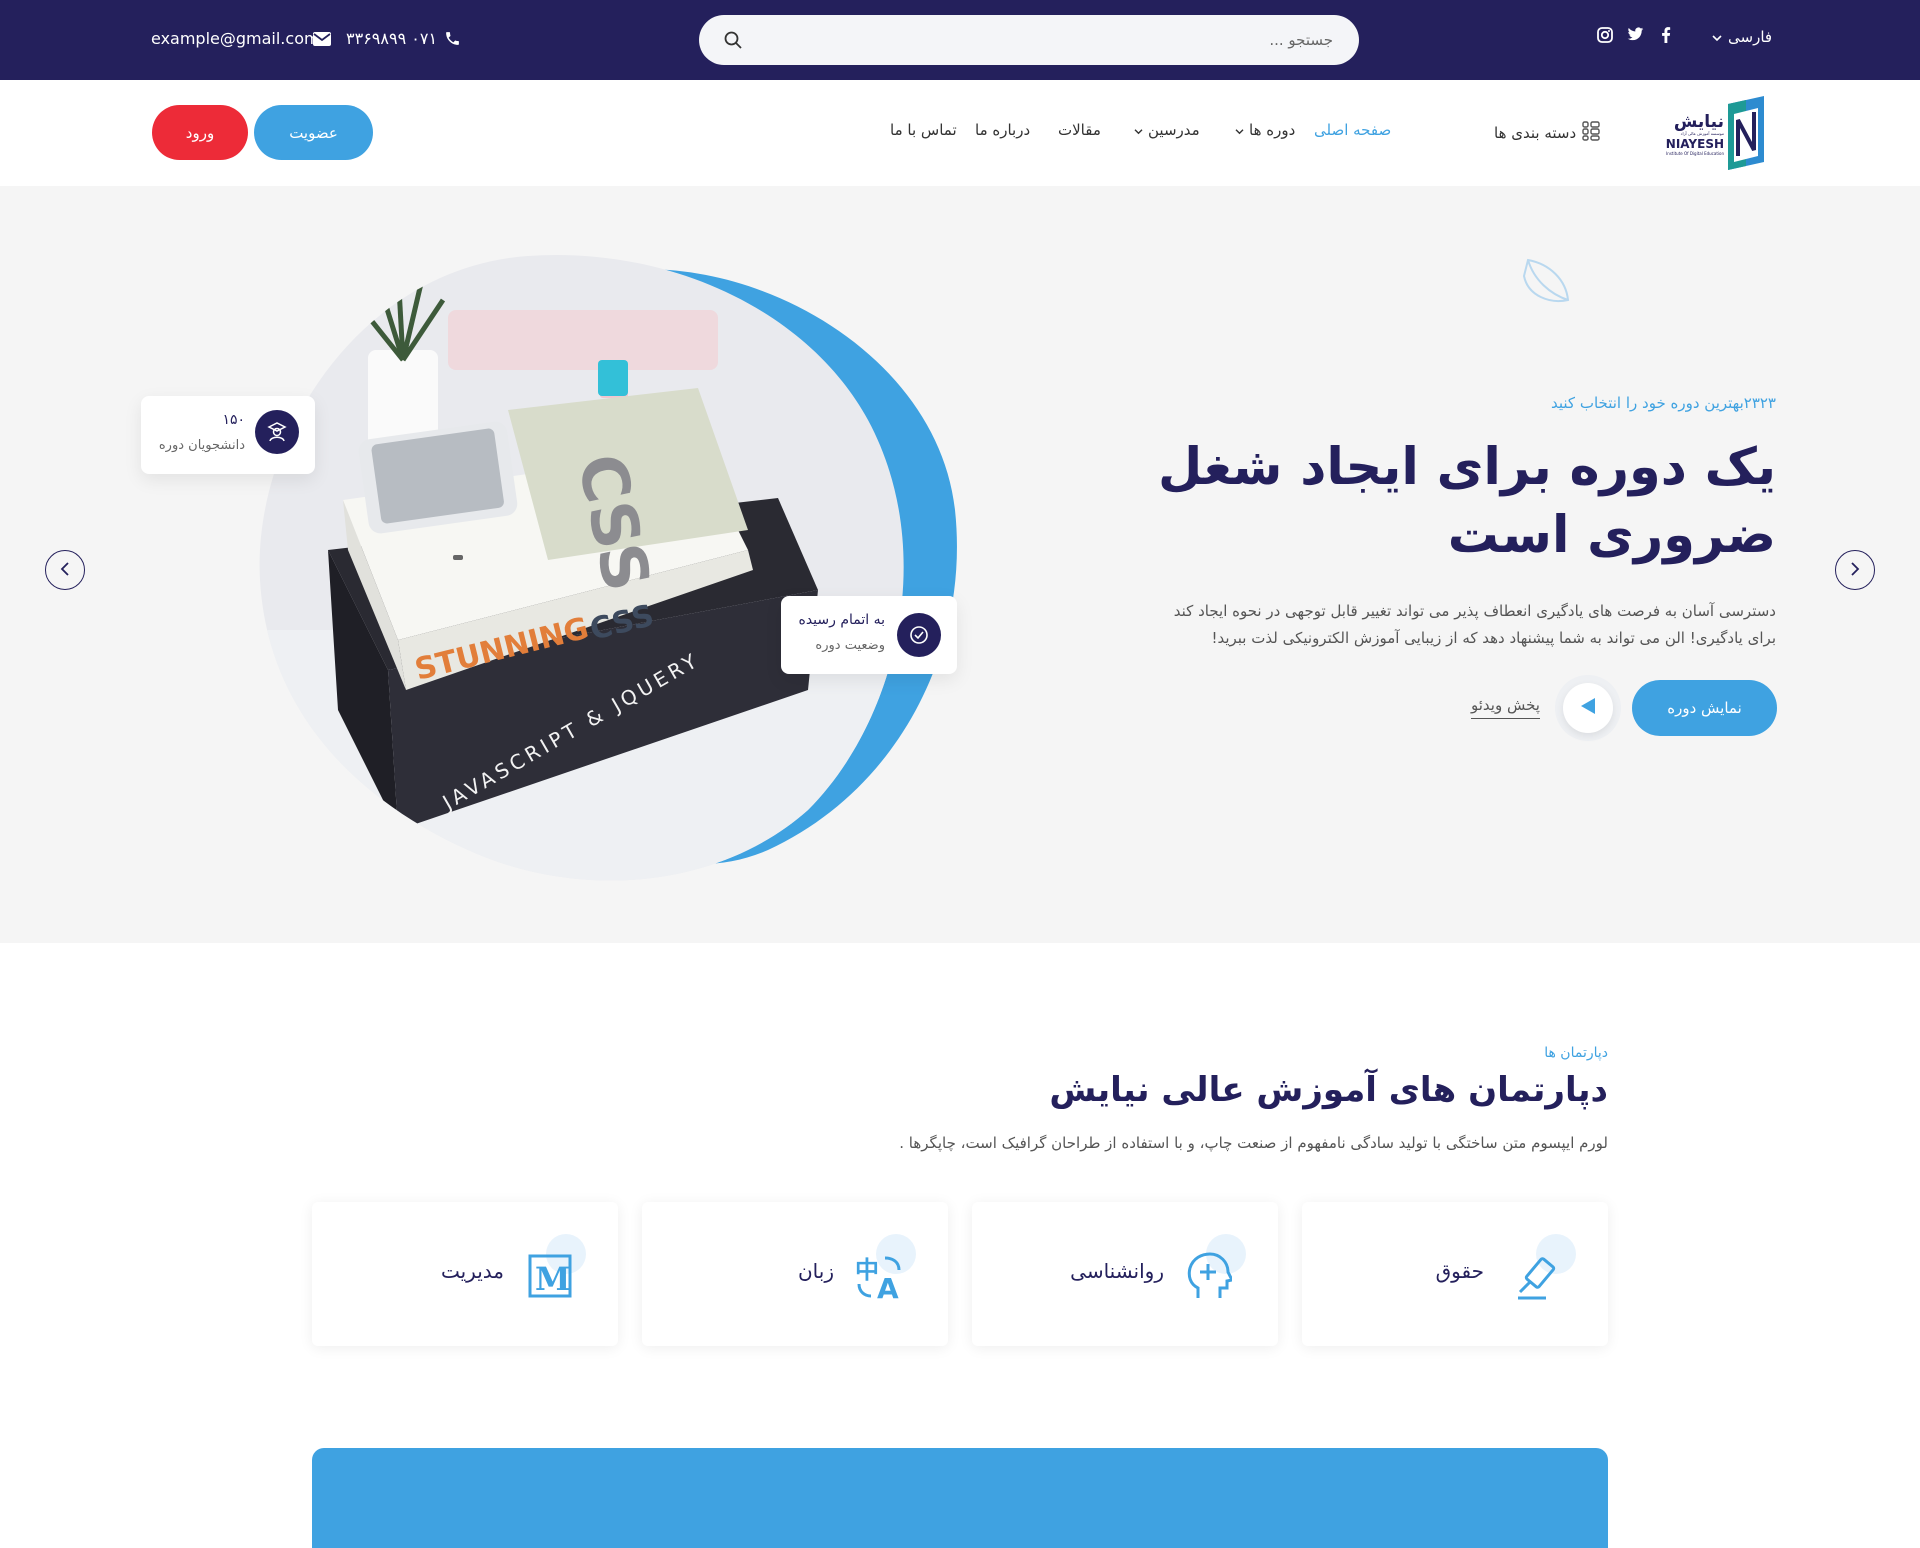  Describe the element at coordinates (200, 132) in the screenshot. I see `login-button: ورود` at that location.